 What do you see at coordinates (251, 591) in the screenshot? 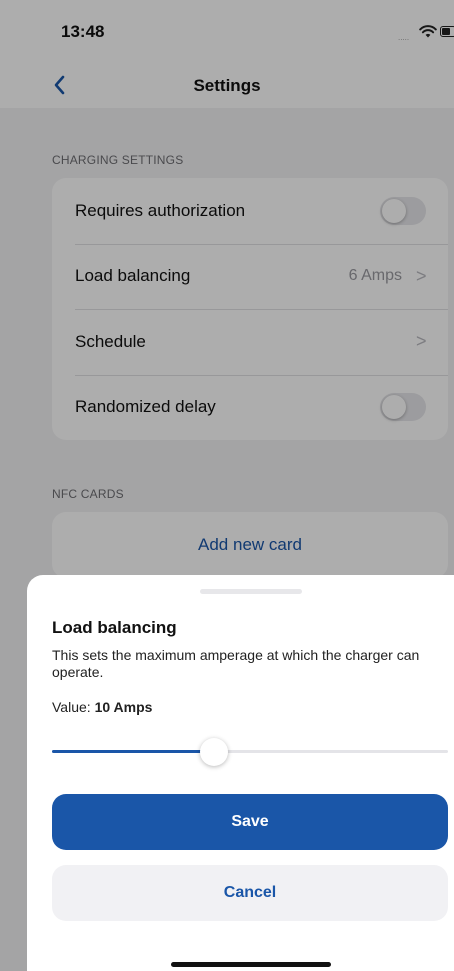
I see `sheet-grabber` at bounding box center [251, 591].